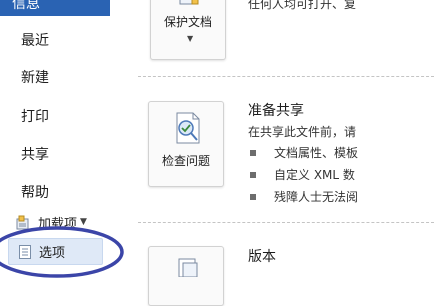  I want to click on sidebar-item-options: 选项, so click(55, 251).